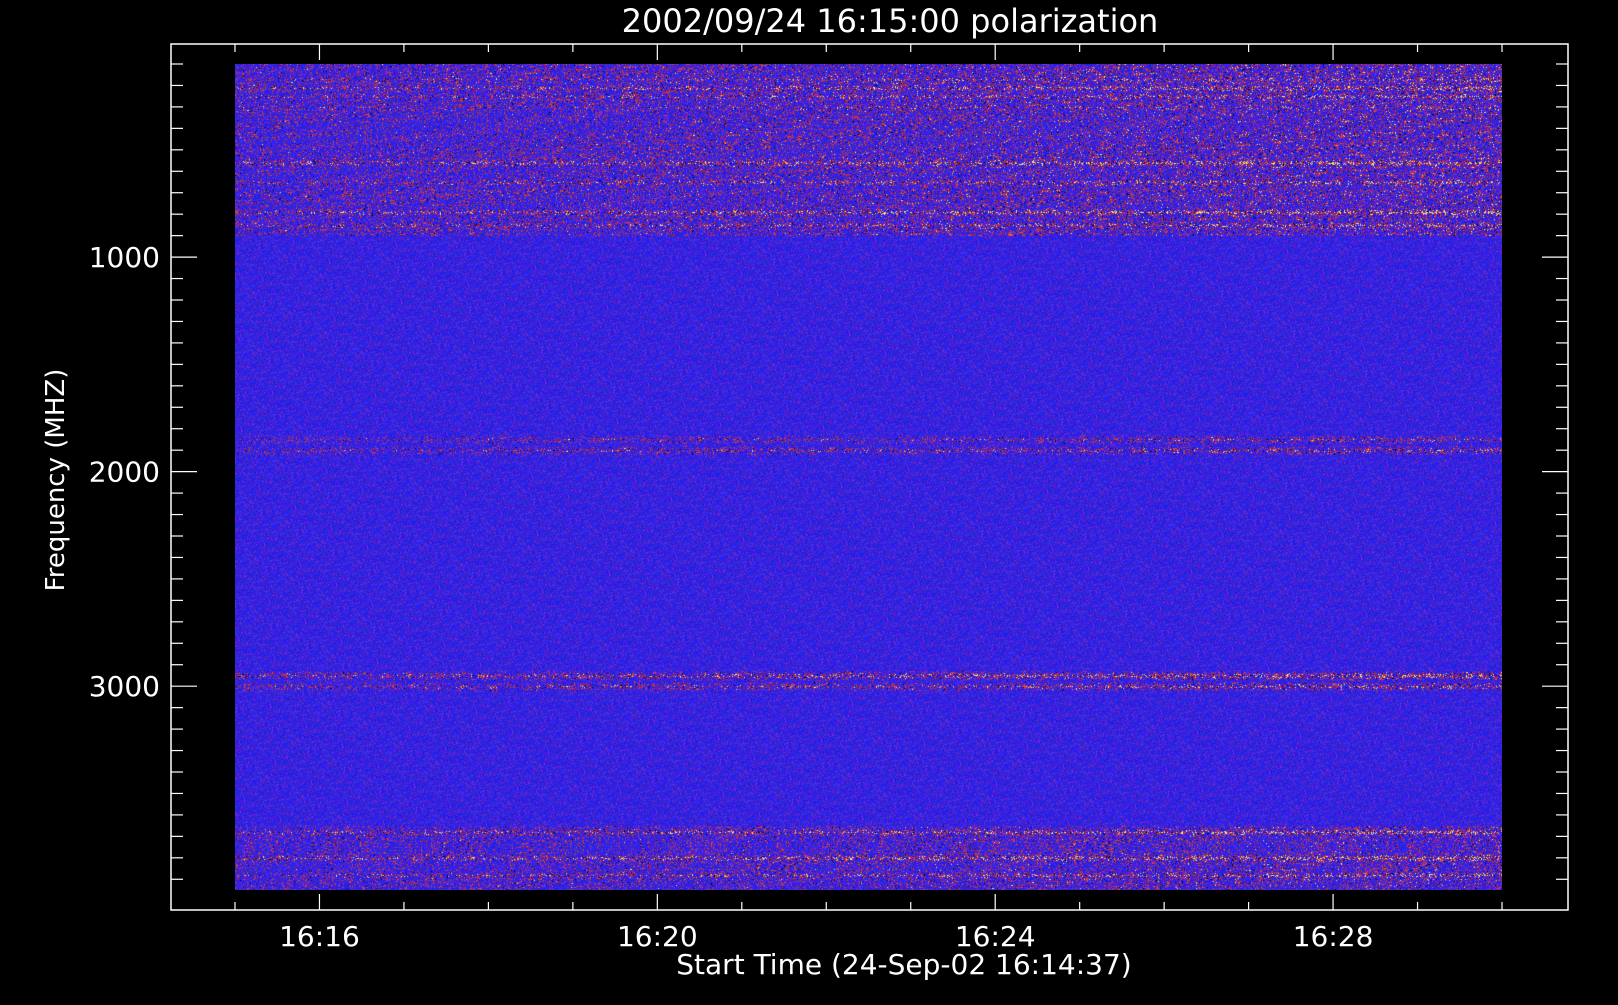 This screenshot has height=1005, width=1618. What do you see at coordinates (124, 472) in the screenshot?
I see `y-tick-label: 2000` at bounding box center [124, 472].